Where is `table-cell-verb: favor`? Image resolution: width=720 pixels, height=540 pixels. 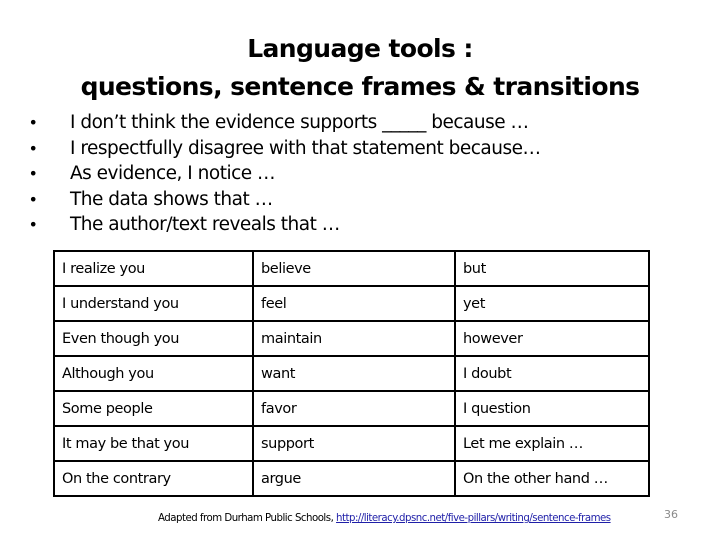 table-cell-verb: favor is located at coordinates (354, 408).